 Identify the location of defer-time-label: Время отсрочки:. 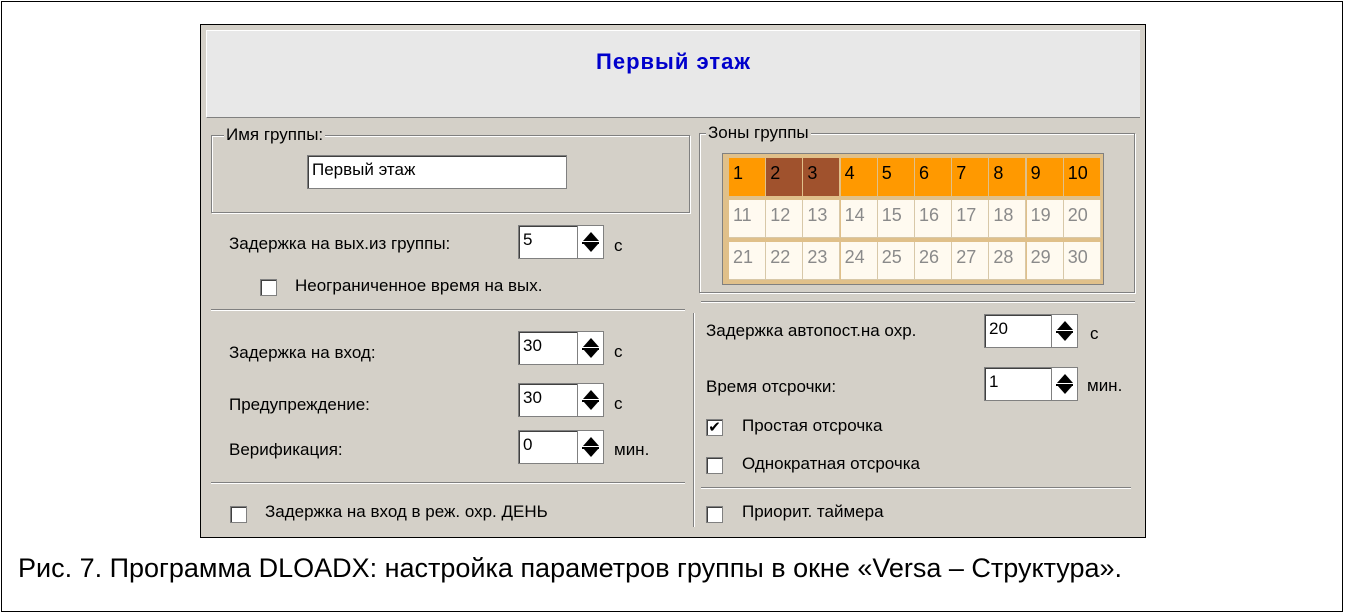
(771, 386).